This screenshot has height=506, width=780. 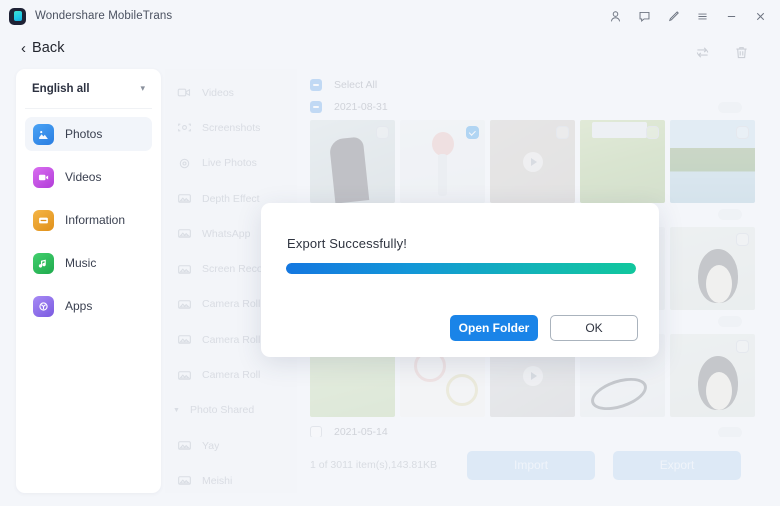 What do you see at coordinates (677, 465) in the screenshot?
I see `export-button: Export` at bounding box center [677, 465].